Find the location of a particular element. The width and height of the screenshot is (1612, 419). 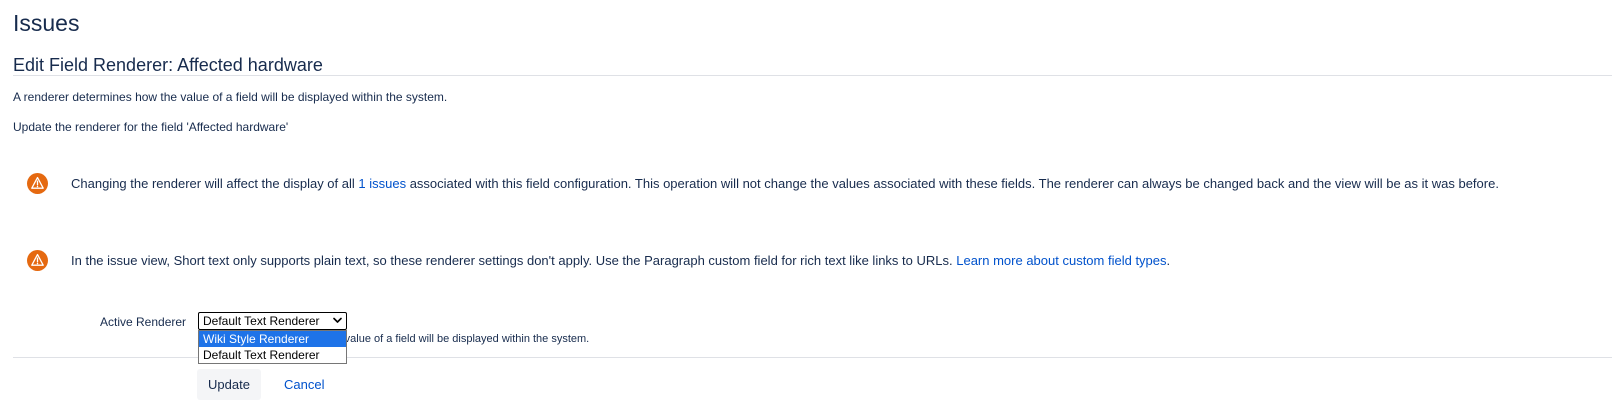

learn-more-custom-field-types-link: Learn more about custom field types is located at coordinates (1061, 260).